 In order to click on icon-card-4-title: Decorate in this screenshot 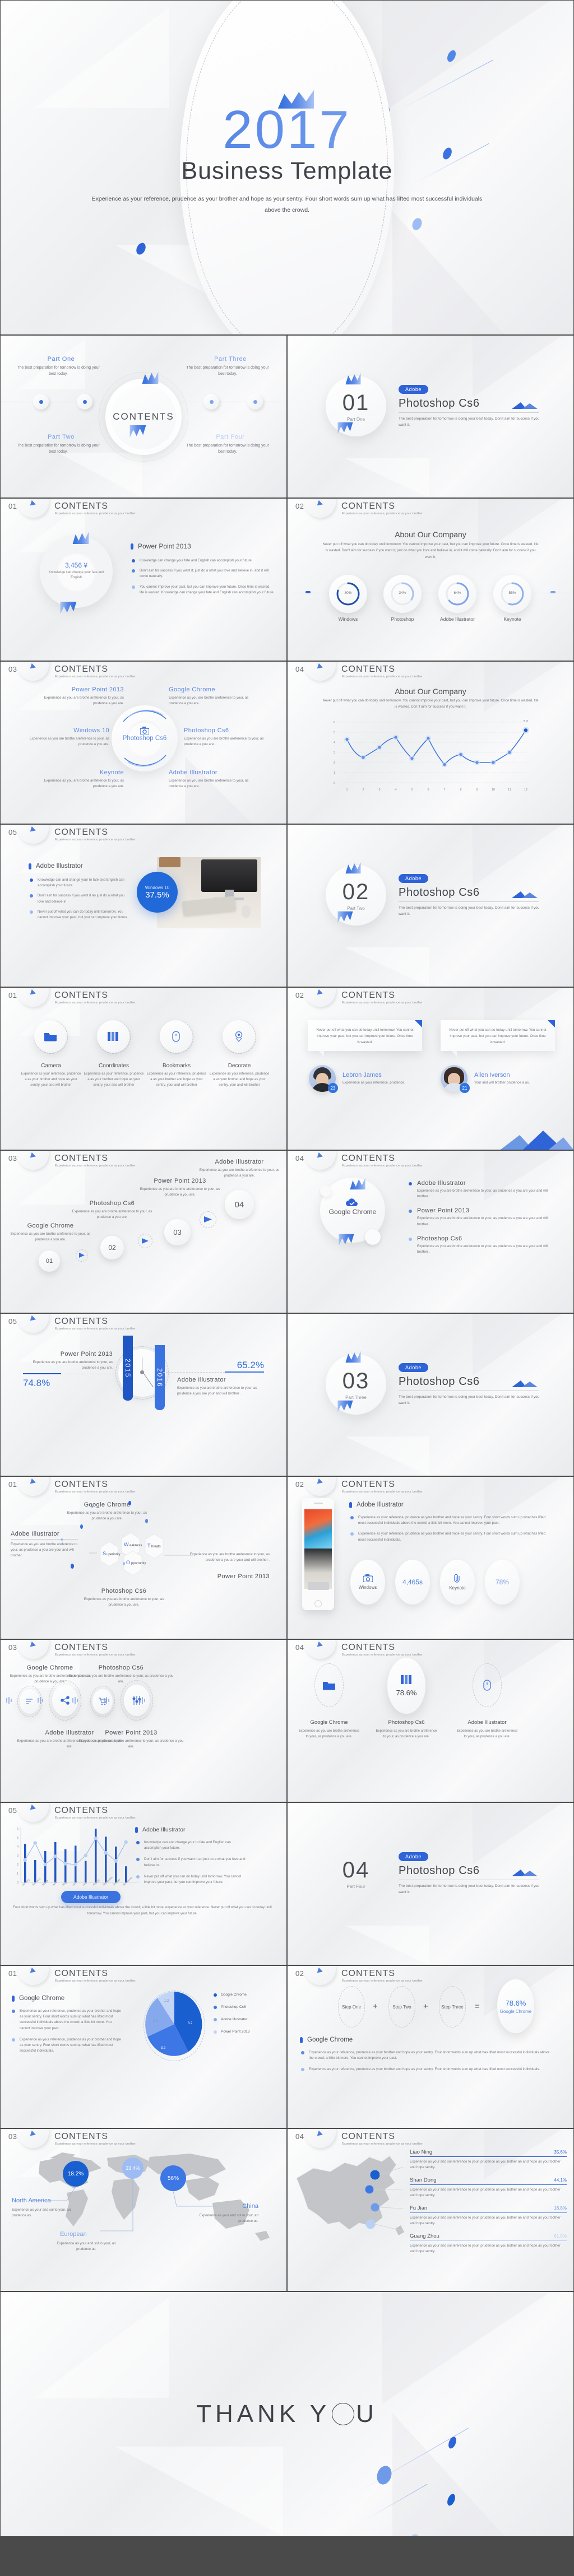, I will do `click(239, 1066)`.